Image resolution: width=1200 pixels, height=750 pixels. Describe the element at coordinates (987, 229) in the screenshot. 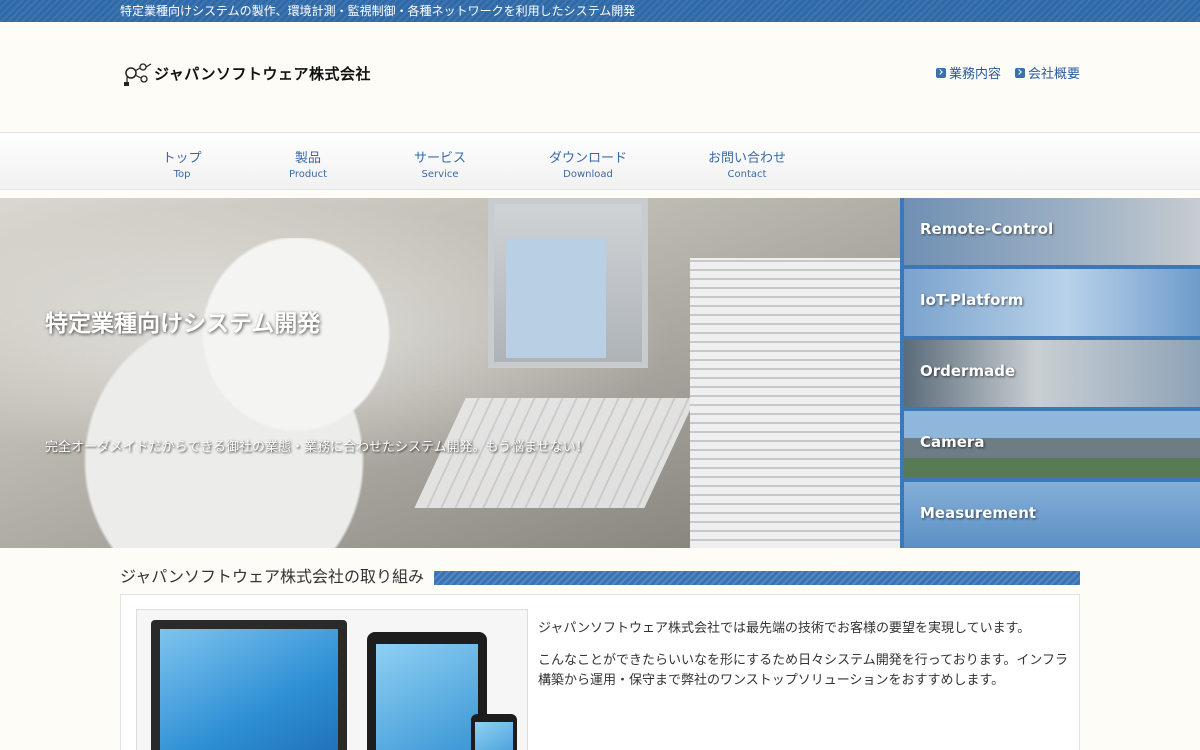

I see `tile-label: Remote-Control` at that location.